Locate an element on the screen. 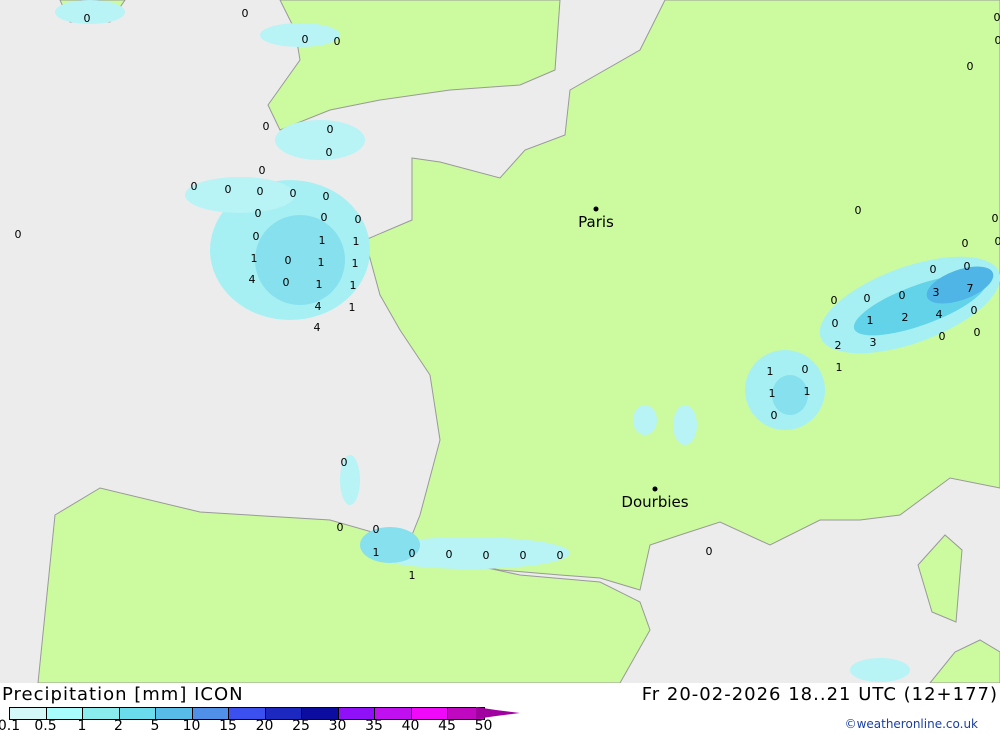 The height and width of the screenshot is (734, 1000). legend-tick-label: 1 is located at coordinates (82, 726).